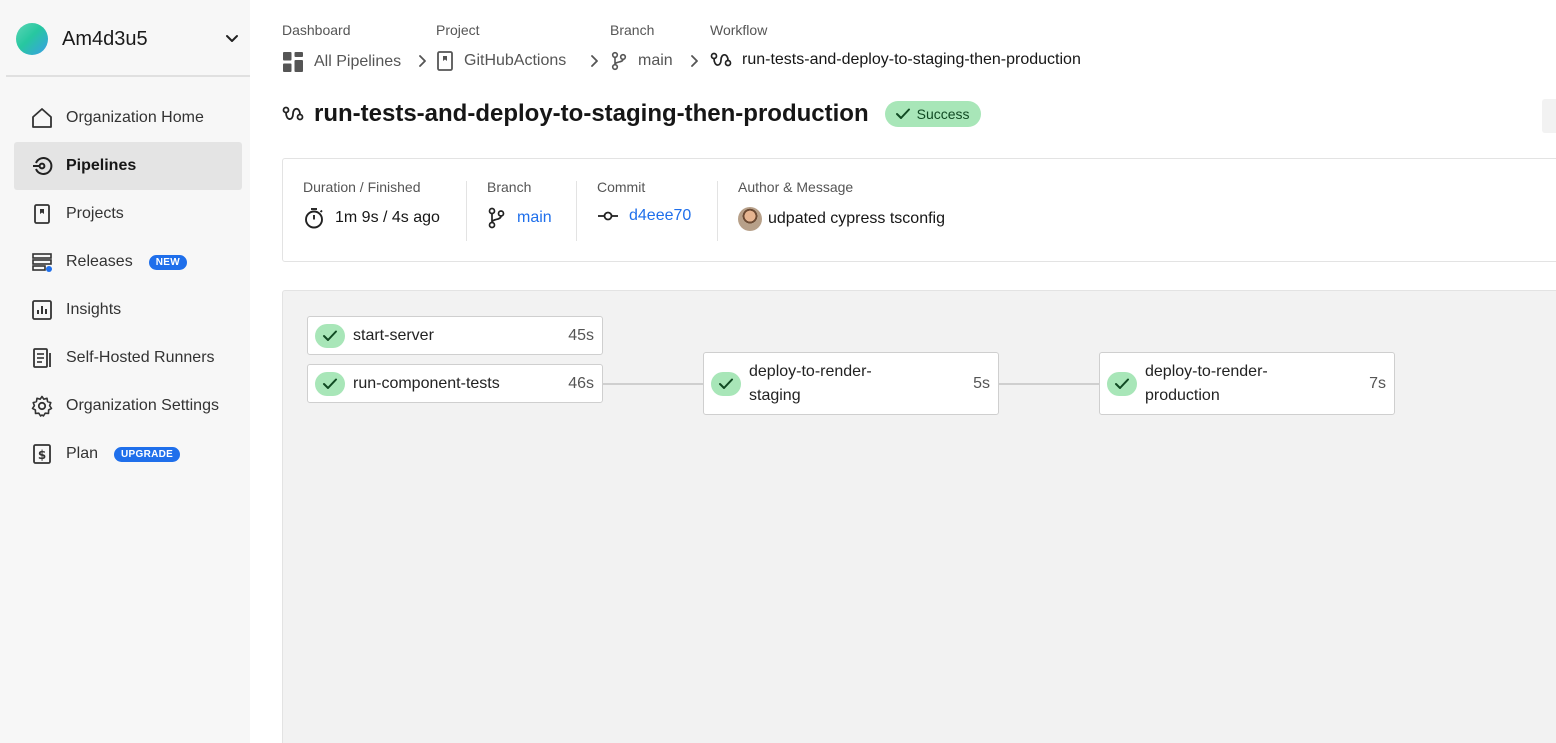 The image size is (1556, 743). What do you see at coordinates (42, 118) in the screenshot?
I see `home-icon` at bounding box center [42, 118].